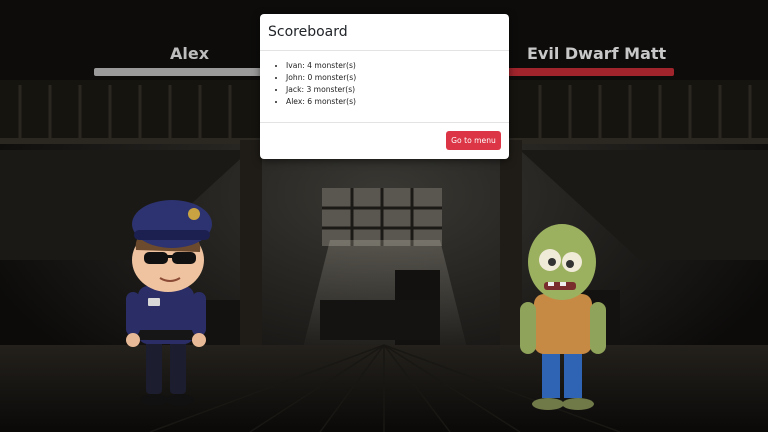  Describe the element at coordinates (190, 53) in the screenshot. I see `player-name-left: Alex` at that location.